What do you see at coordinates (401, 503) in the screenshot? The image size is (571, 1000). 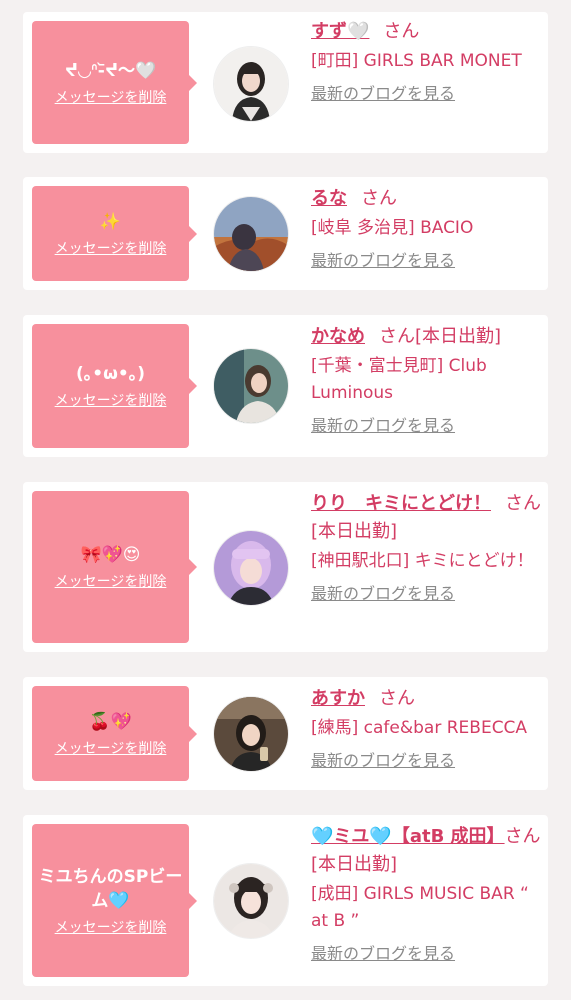 I see `cast-name-link: りり キミにとどけ！` at bounding box center [401, 503].